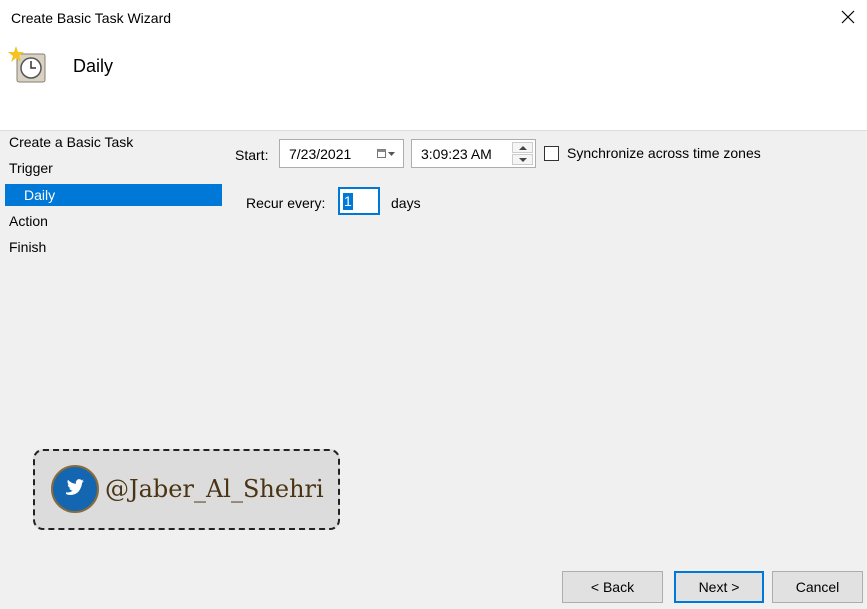 This screenshot has height=609, width=867. What do you see at coordinates (113, 195) in the screenshot?
I see `step-daily: Daily` at bounding box center [113, 195].